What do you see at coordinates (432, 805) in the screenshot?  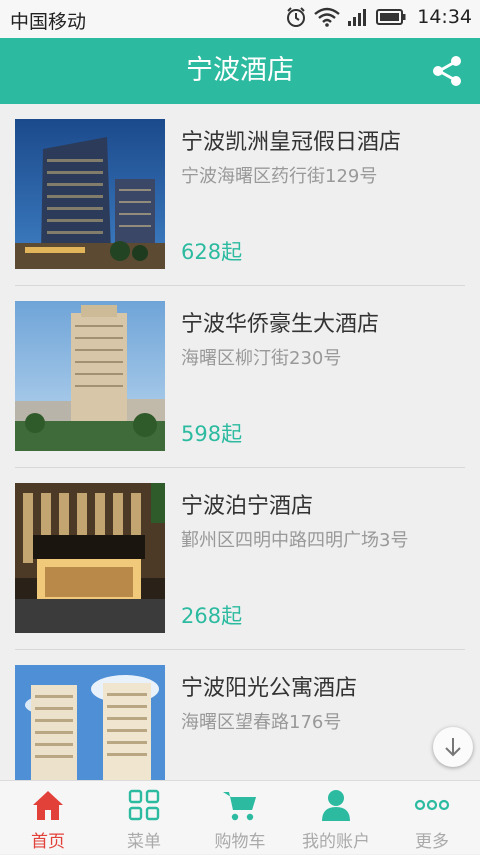 I see `more-icon` at bounding box center [432, 805].